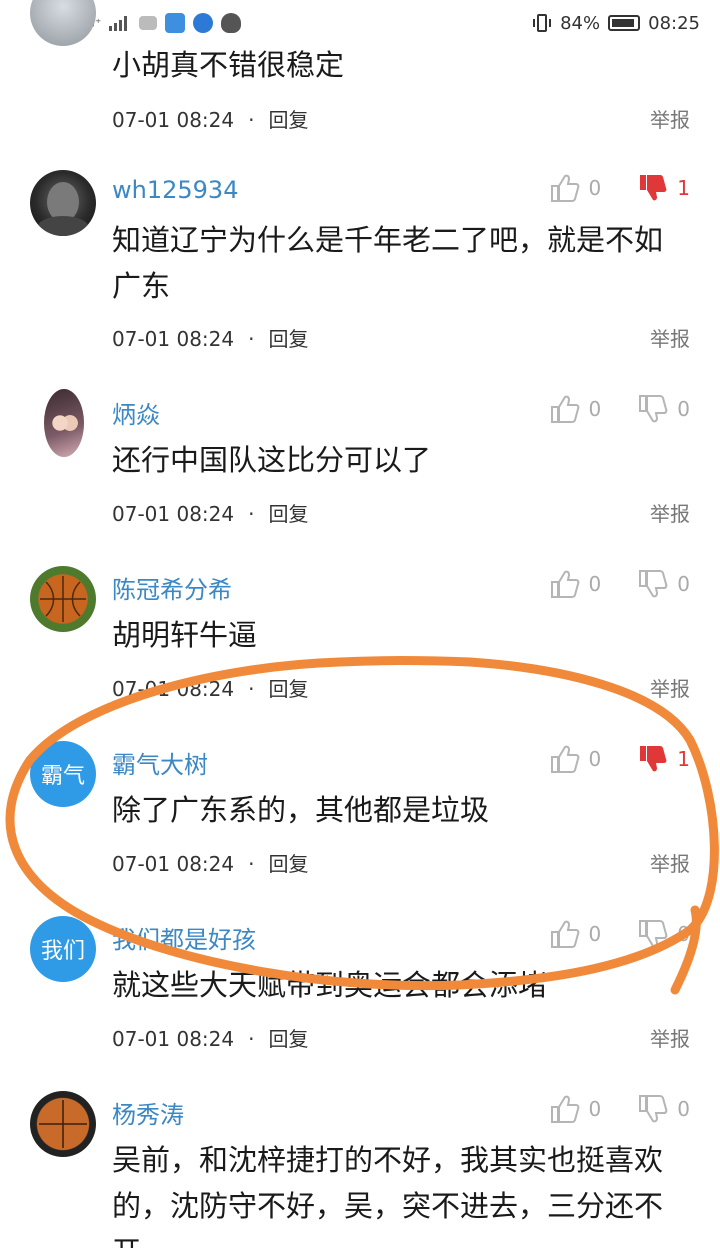 The height and width of the screenshot is (1248, 720). I want to click on couple-photo-avatar-icon, so click(64, 423).